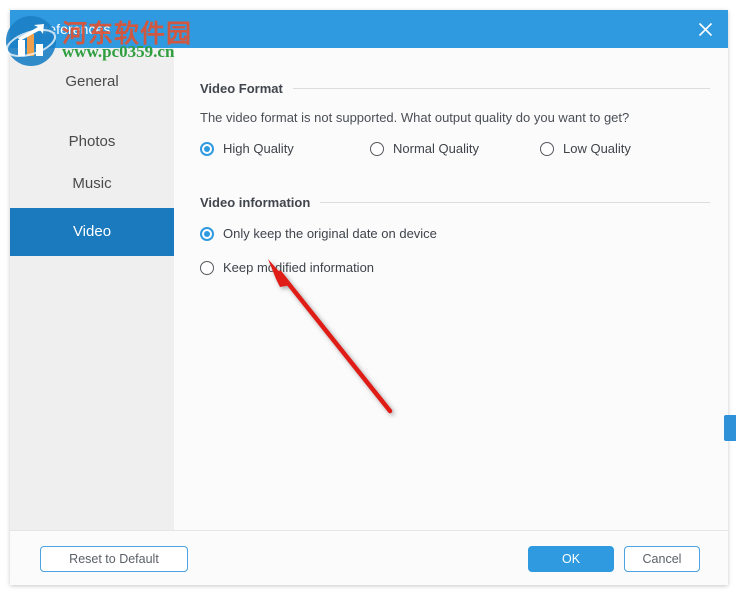 The height and width of the screenshot is (600, 746). I want to click on video-format-title: Video Format, so click(241, 88).